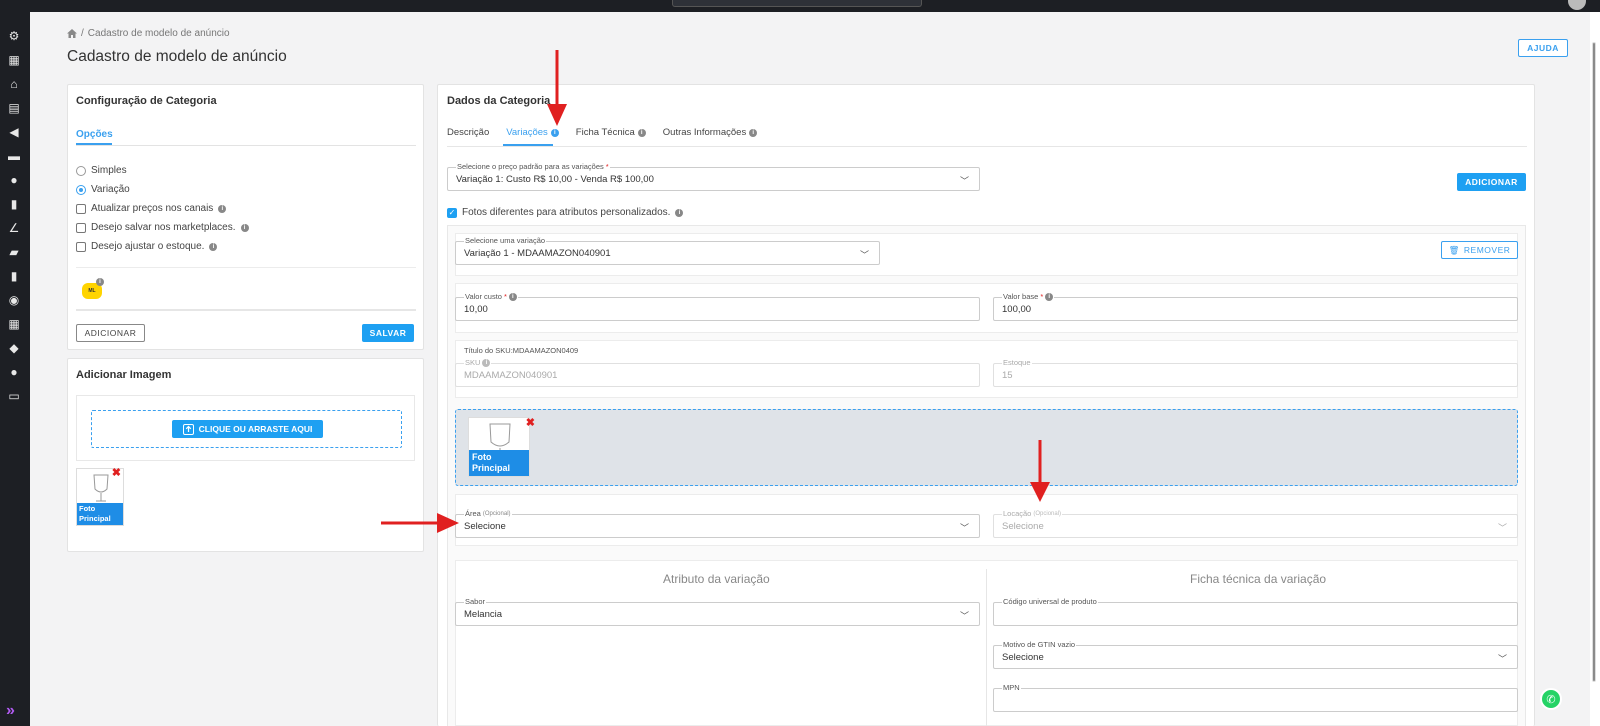  Describe the element at coordinates (94, 134) in the screenshot. I see `tab-options: Opções` at that location.